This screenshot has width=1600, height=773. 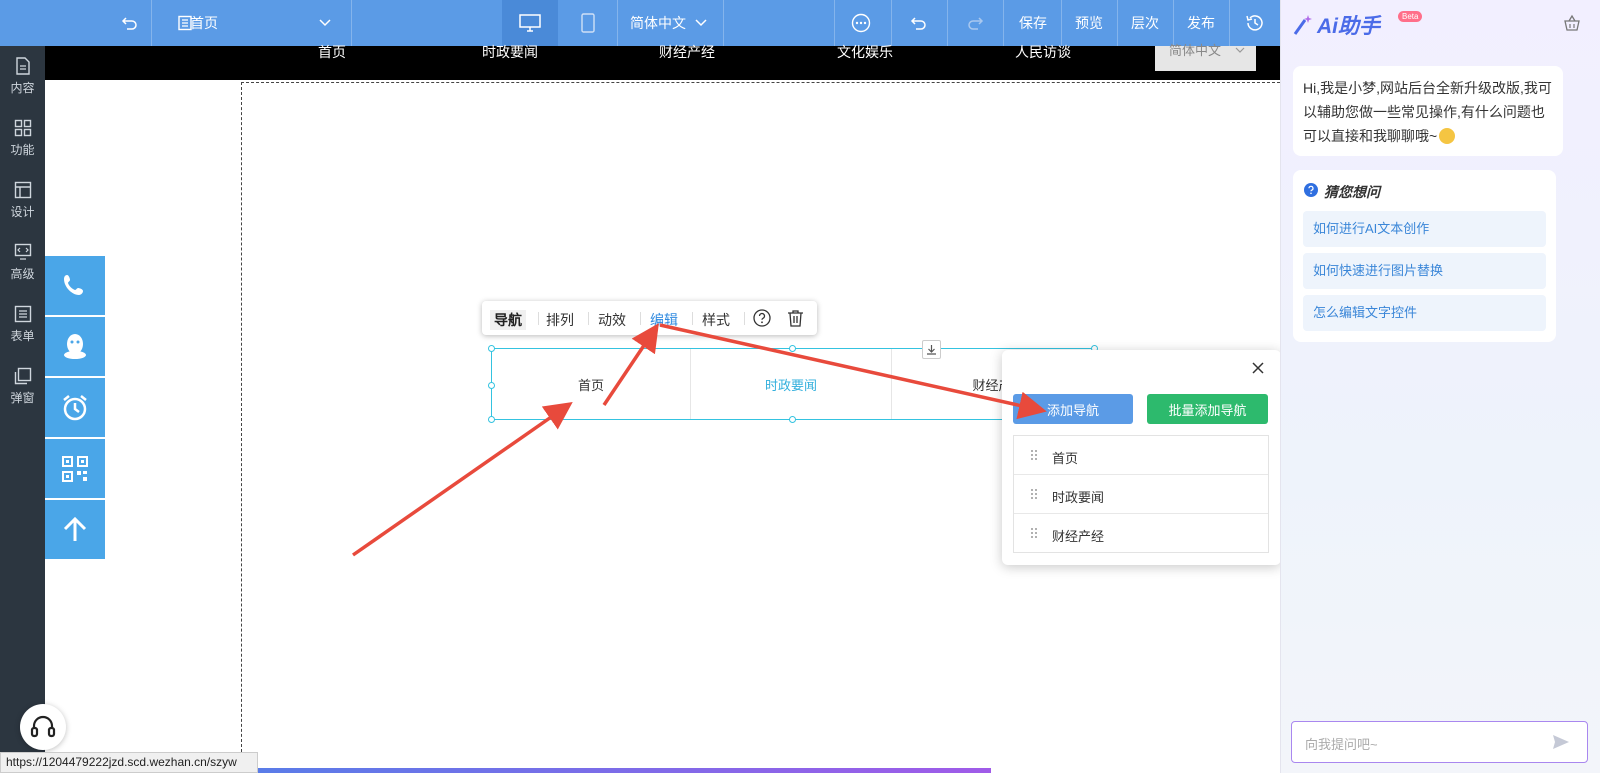 What do you see at coordinates (22, 324) in the screenshot?
I see `sidebar-item-form: 表单` at bounding box center [22, 324].